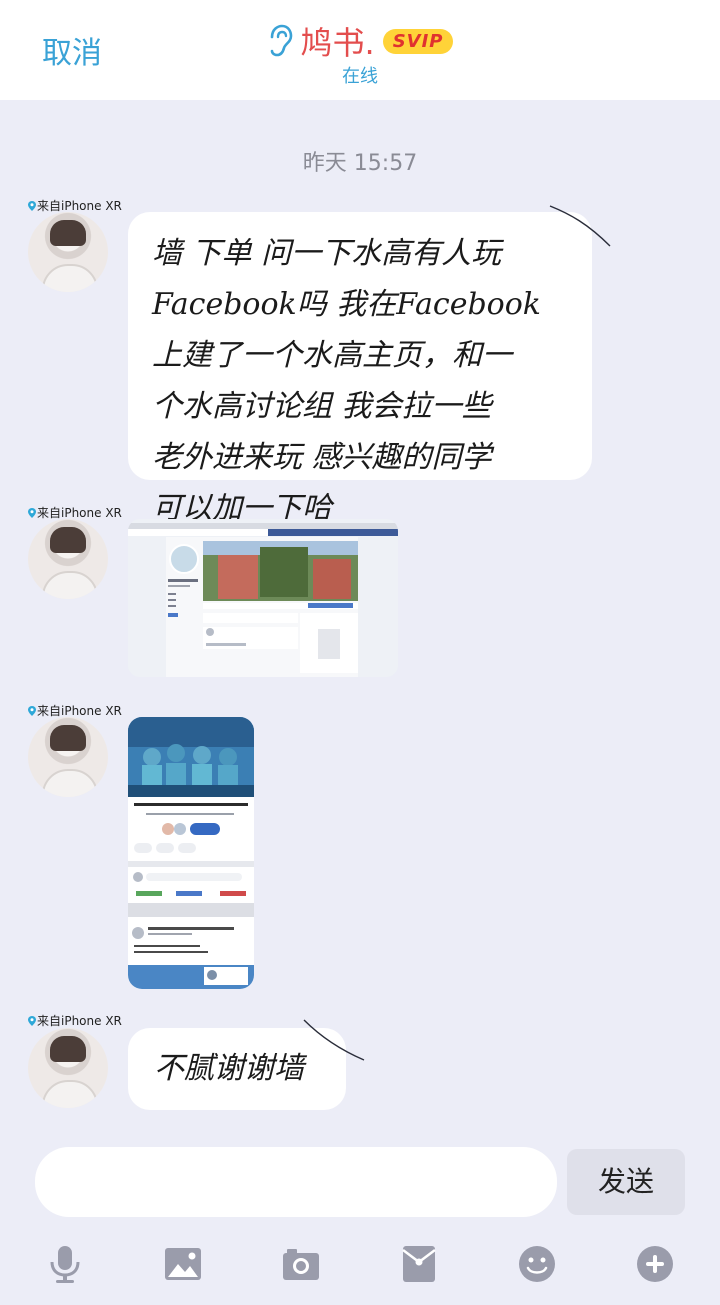 This screenshot has height=1305, width=720. I want to click on facebook-mobile-screenshot, so click(191, 853).